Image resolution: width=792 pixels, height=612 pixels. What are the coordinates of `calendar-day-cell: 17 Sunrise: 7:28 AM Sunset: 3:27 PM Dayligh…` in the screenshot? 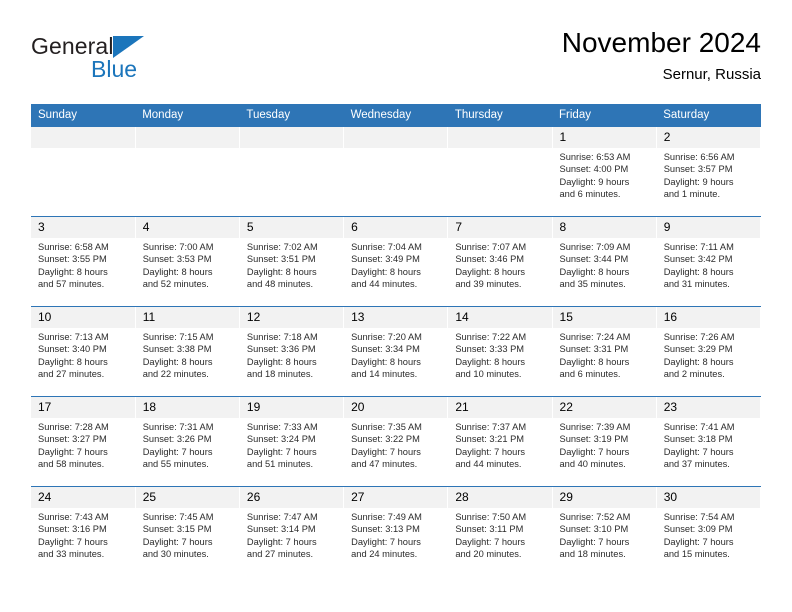 It's located at (83, 441).